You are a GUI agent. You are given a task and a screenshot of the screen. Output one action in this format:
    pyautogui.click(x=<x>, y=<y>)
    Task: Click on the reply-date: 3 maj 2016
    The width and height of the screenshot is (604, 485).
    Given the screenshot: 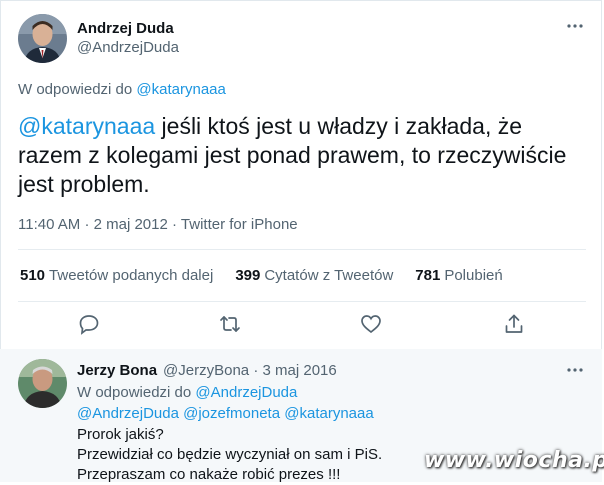 What is the action you would take?
    pyautogui.click(x=300, y=370)
    